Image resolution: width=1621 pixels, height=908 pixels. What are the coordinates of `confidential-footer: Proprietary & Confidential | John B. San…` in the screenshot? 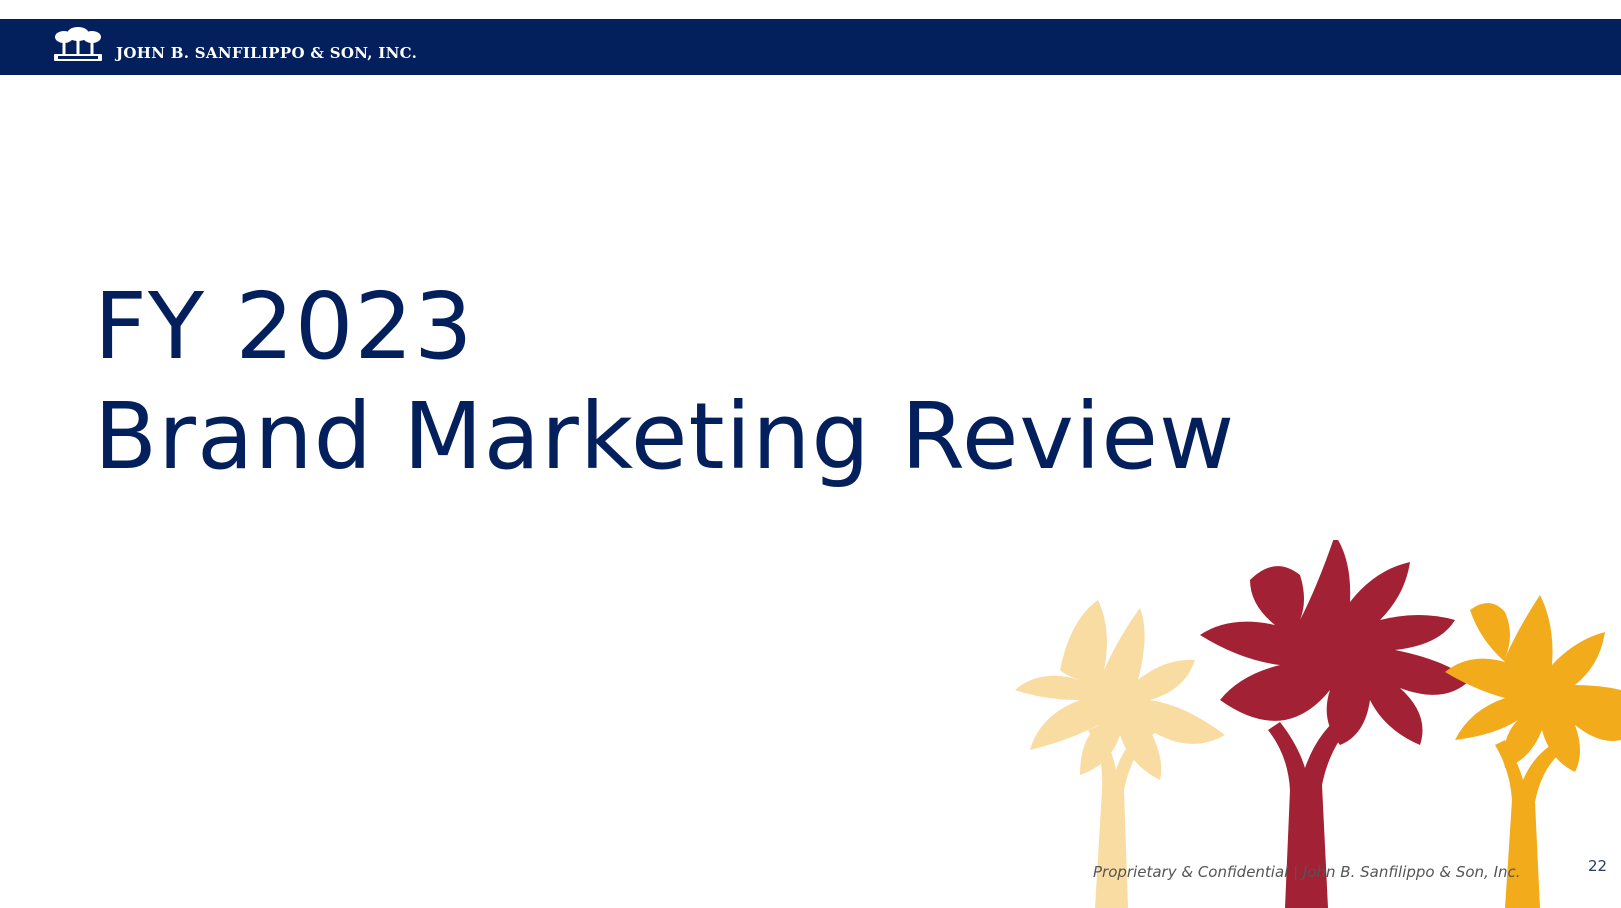 It's located at (1307, 872).